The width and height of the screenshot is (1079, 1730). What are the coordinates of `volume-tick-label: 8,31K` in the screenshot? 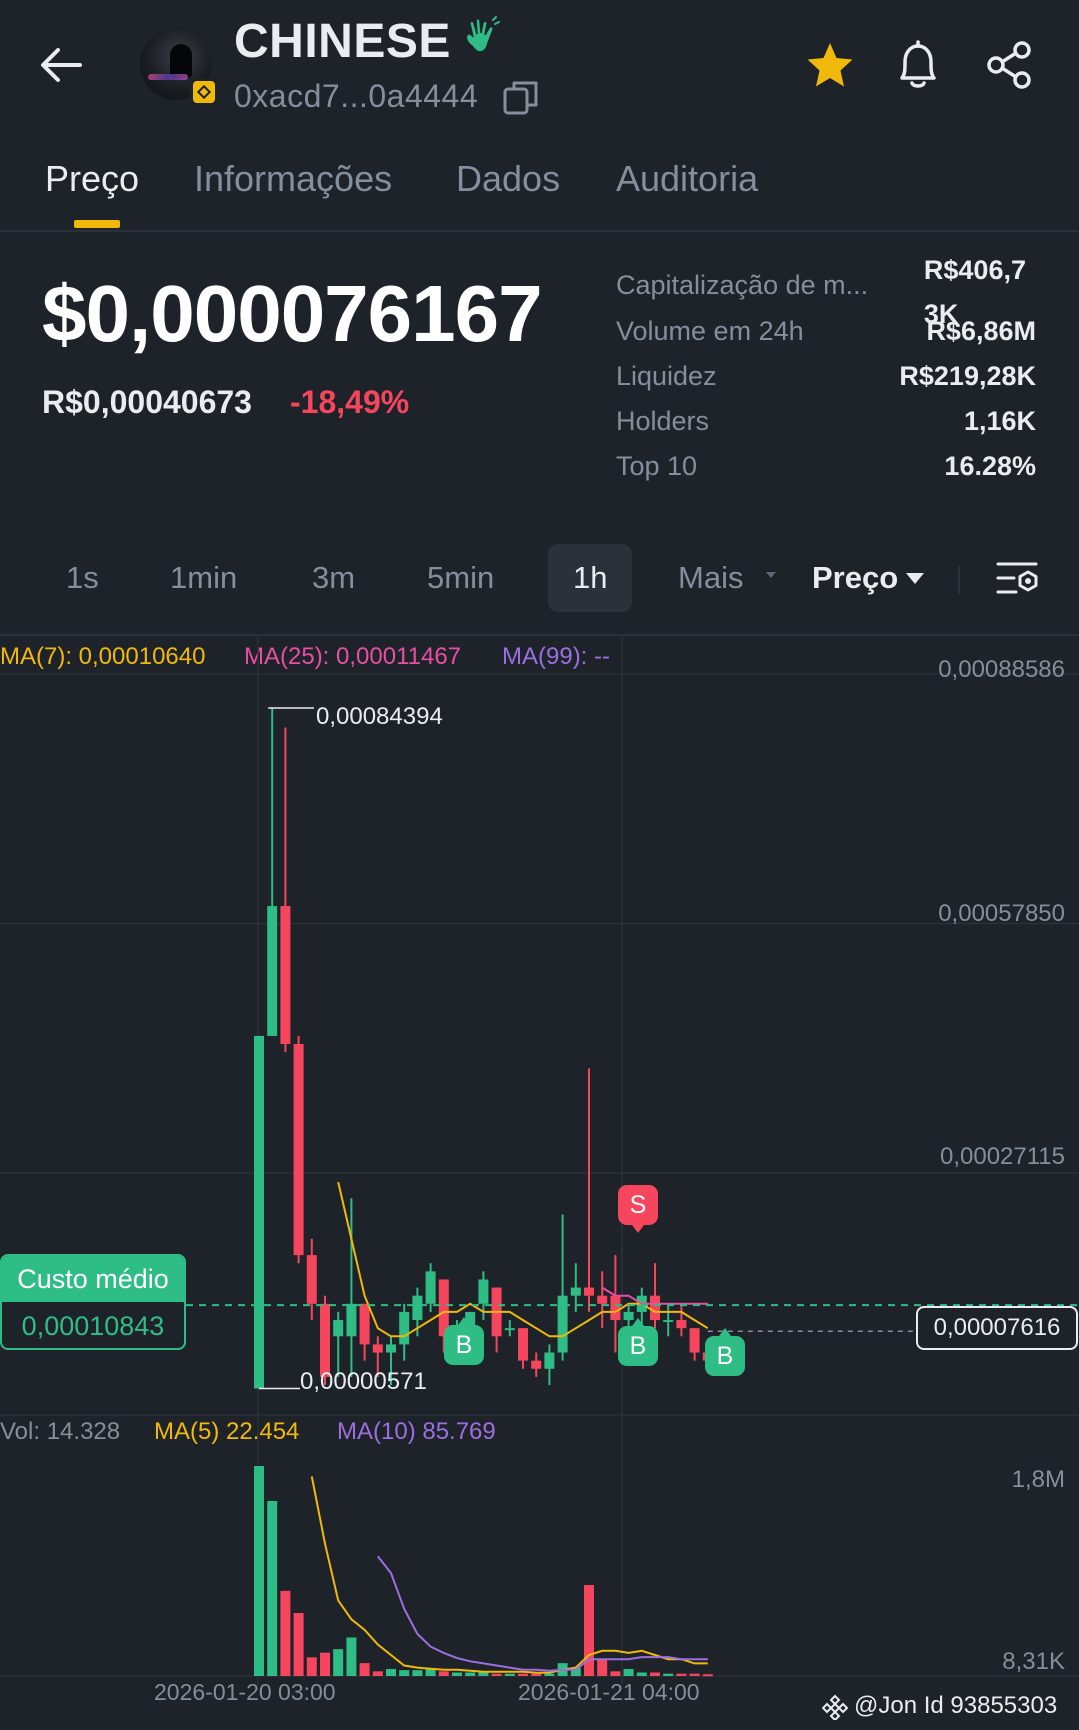 It's located at (1033, 1661).